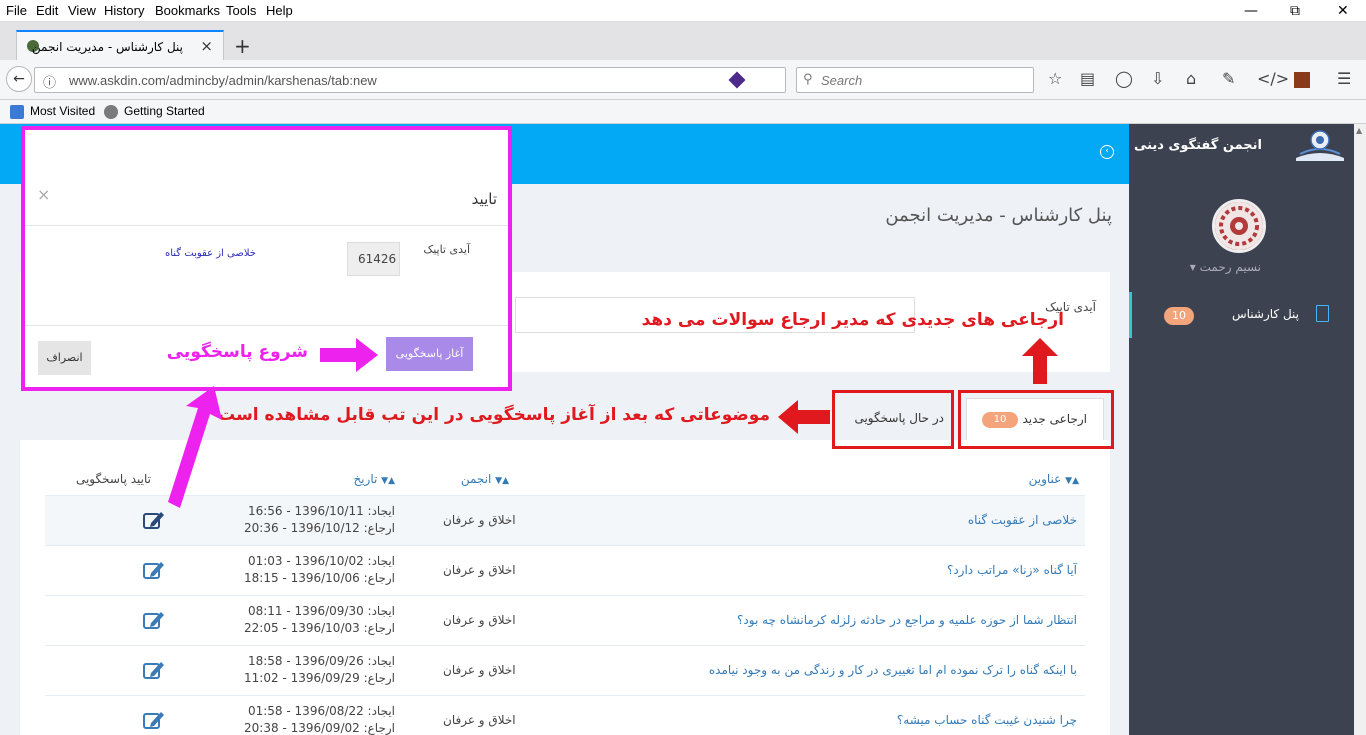 The height and width of the screenshot is (735, 1366). Describe the element at coordinates (321, 611) in the screenshot. I see `created-date: ایجاد: 1396/09/30 - 08:11` at that location.